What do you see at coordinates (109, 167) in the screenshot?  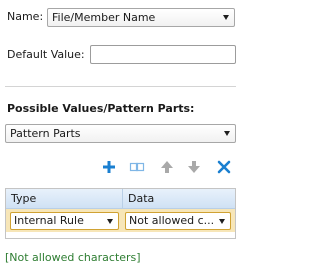 I see `add-icon` at bounding box center [109, 167].